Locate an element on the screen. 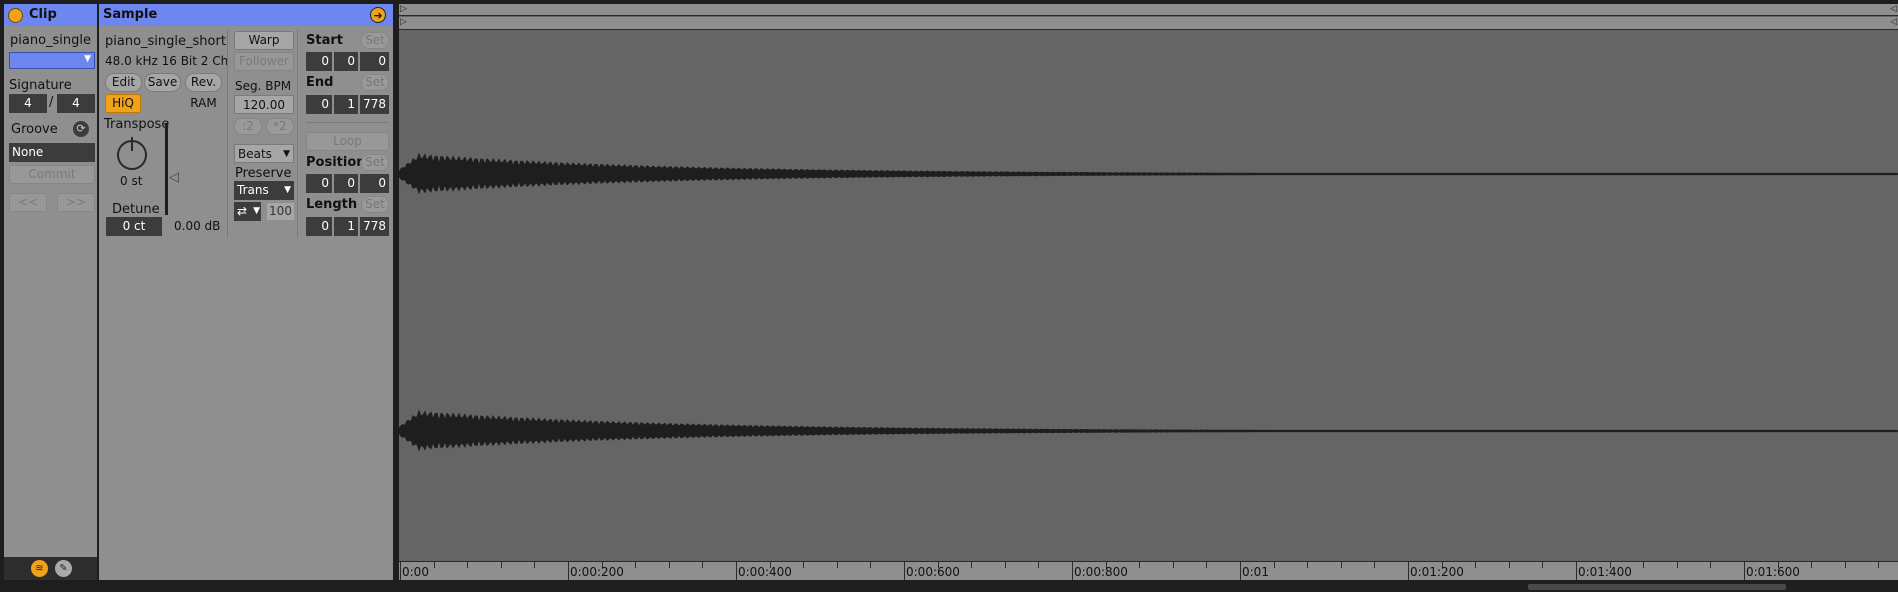 This screenshot has width=1898, height=592. position-label: Position is located at coordinates (336, 162).